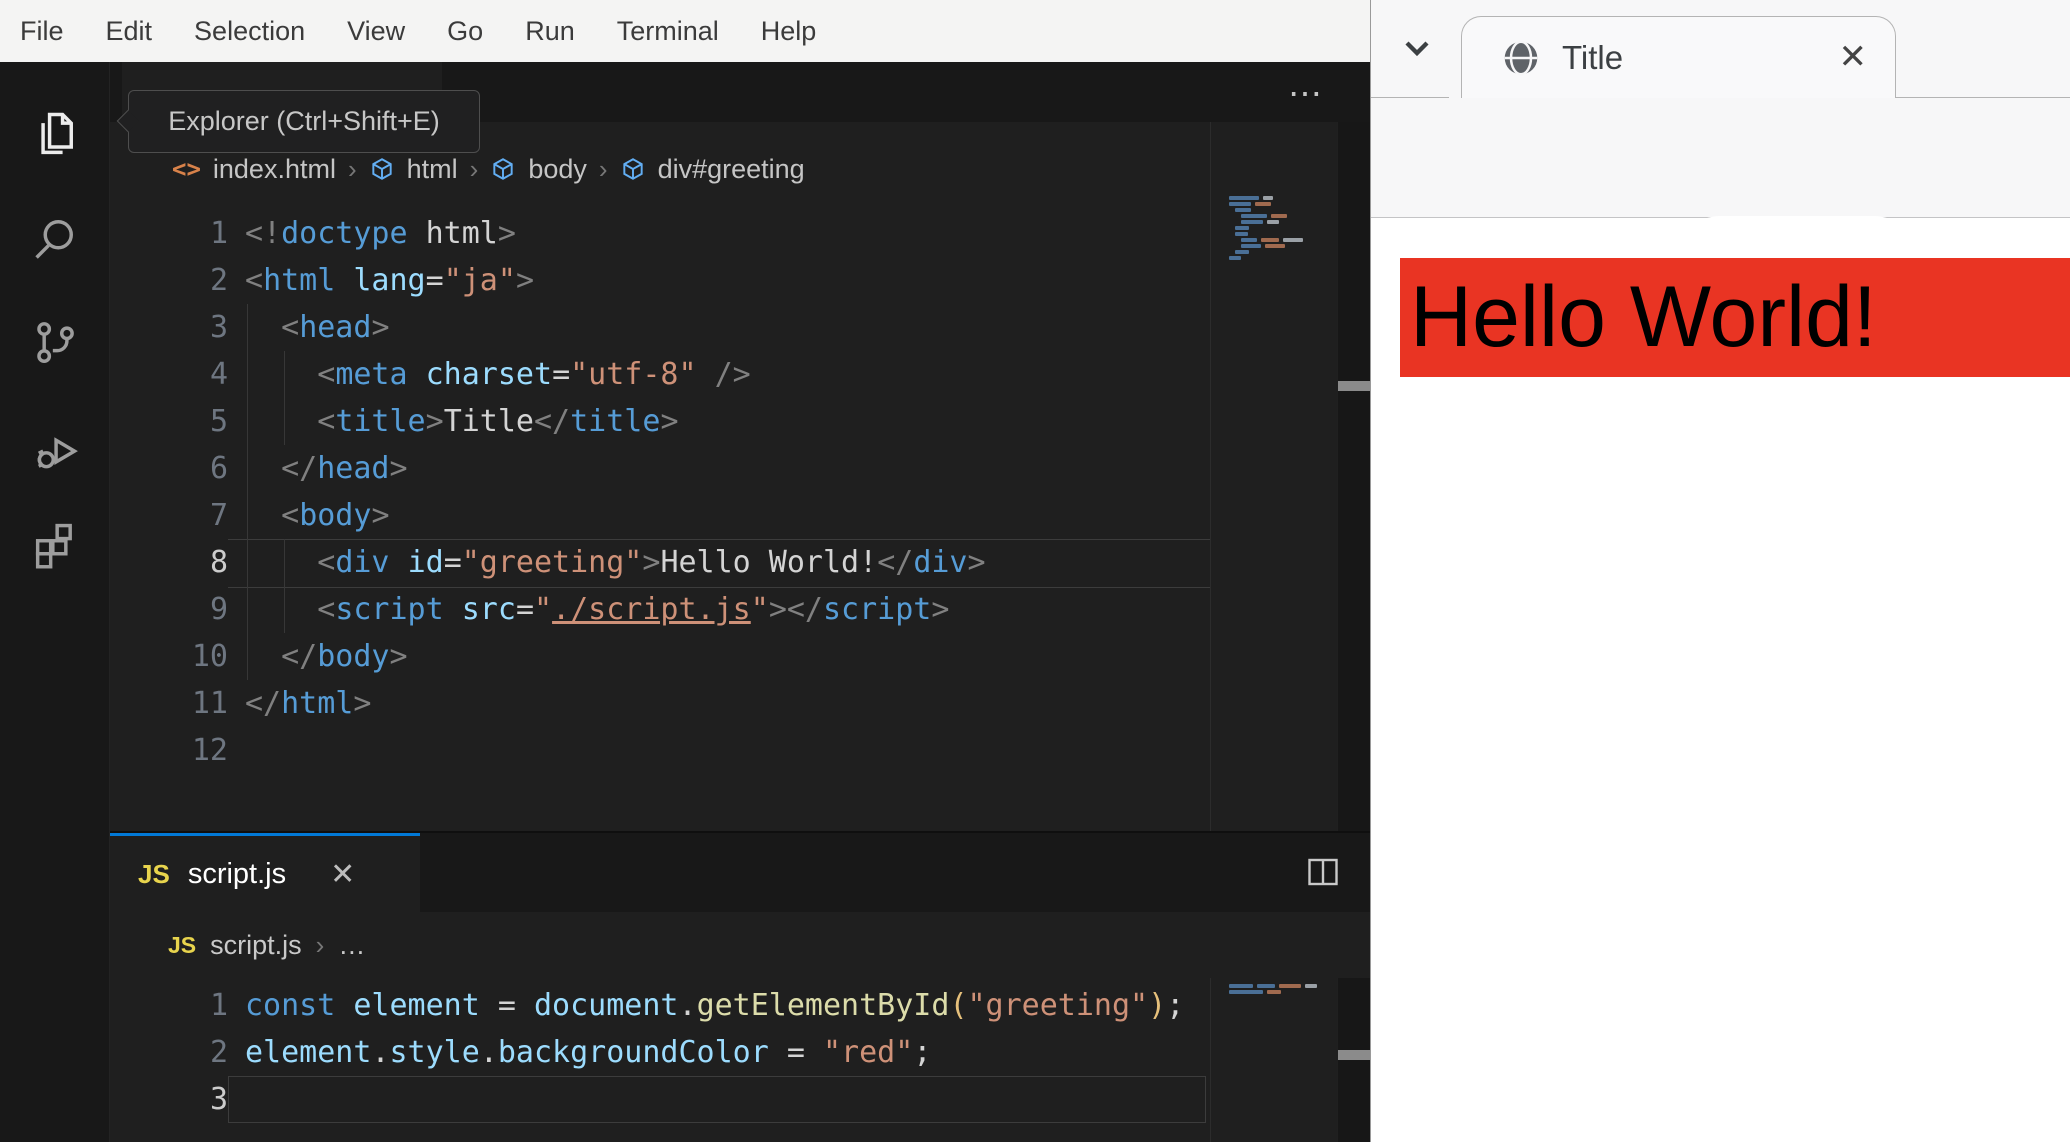 This screenshot has width=2070, height=1142. Describe the element at coordinates (725, 233) in the screenshot. I see `code-line: 1 <!doctype html>` at that location.